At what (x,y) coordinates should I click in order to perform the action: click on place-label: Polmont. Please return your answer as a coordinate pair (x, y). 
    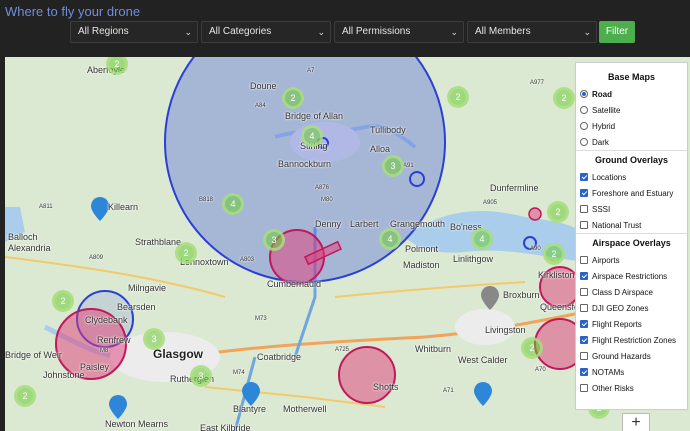
    Looking at the image, I should click on (422, 249).